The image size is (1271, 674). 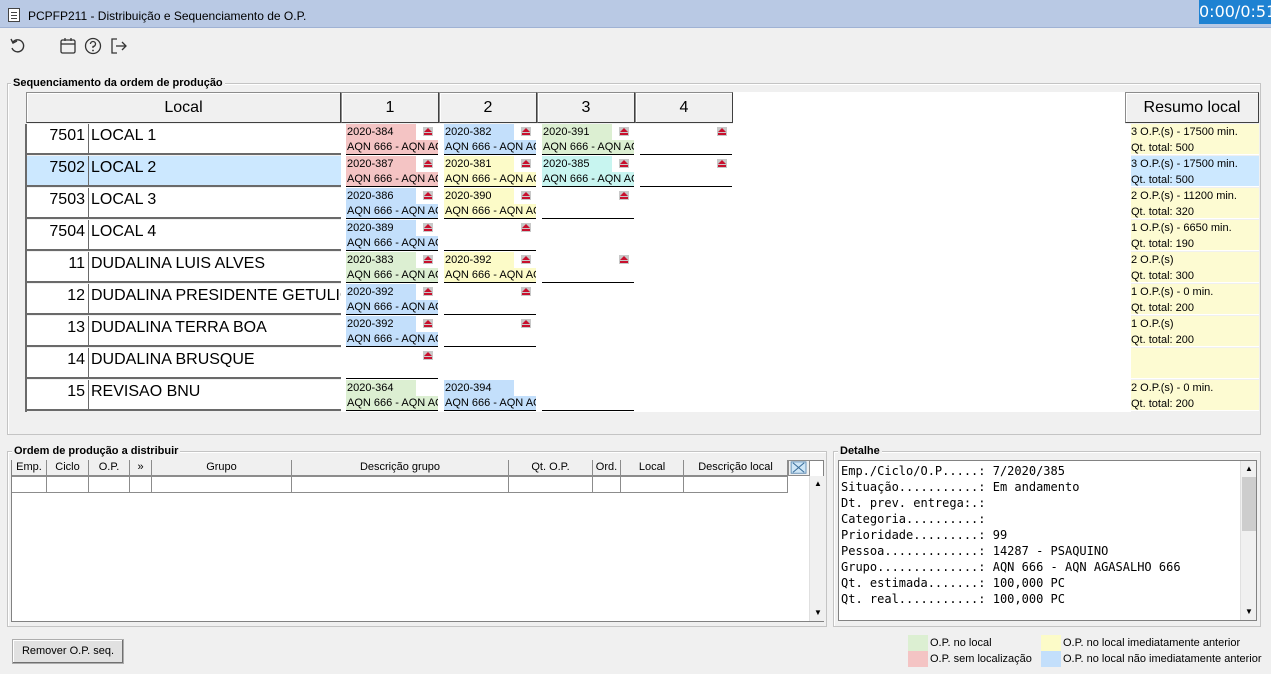 What do you see at coordinates (392, 235) in the screenshot?
I see `op-slot: 2020-389AQN 666 - AQN AGASALHO 666` at bounding box center [392, 235].